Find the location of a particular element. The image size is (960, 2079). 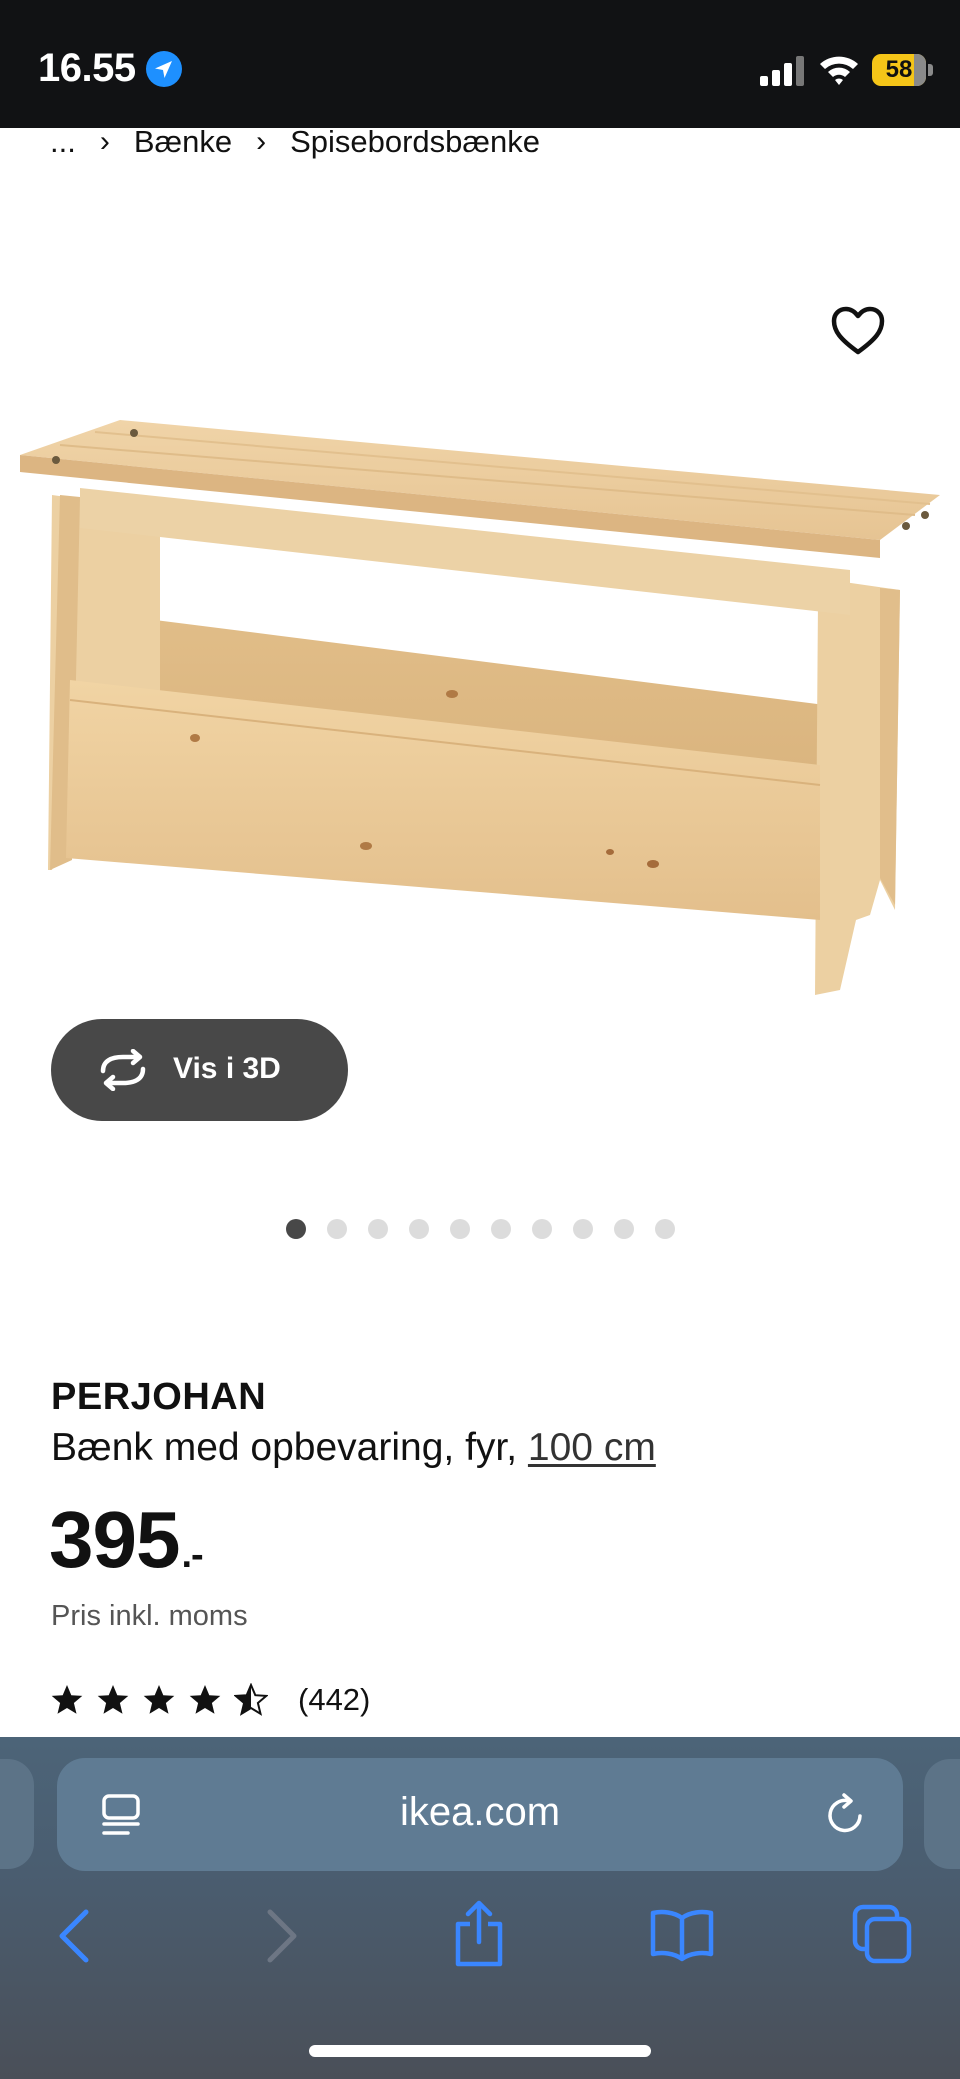

home-indicator is located at coordinates (480, 2051).